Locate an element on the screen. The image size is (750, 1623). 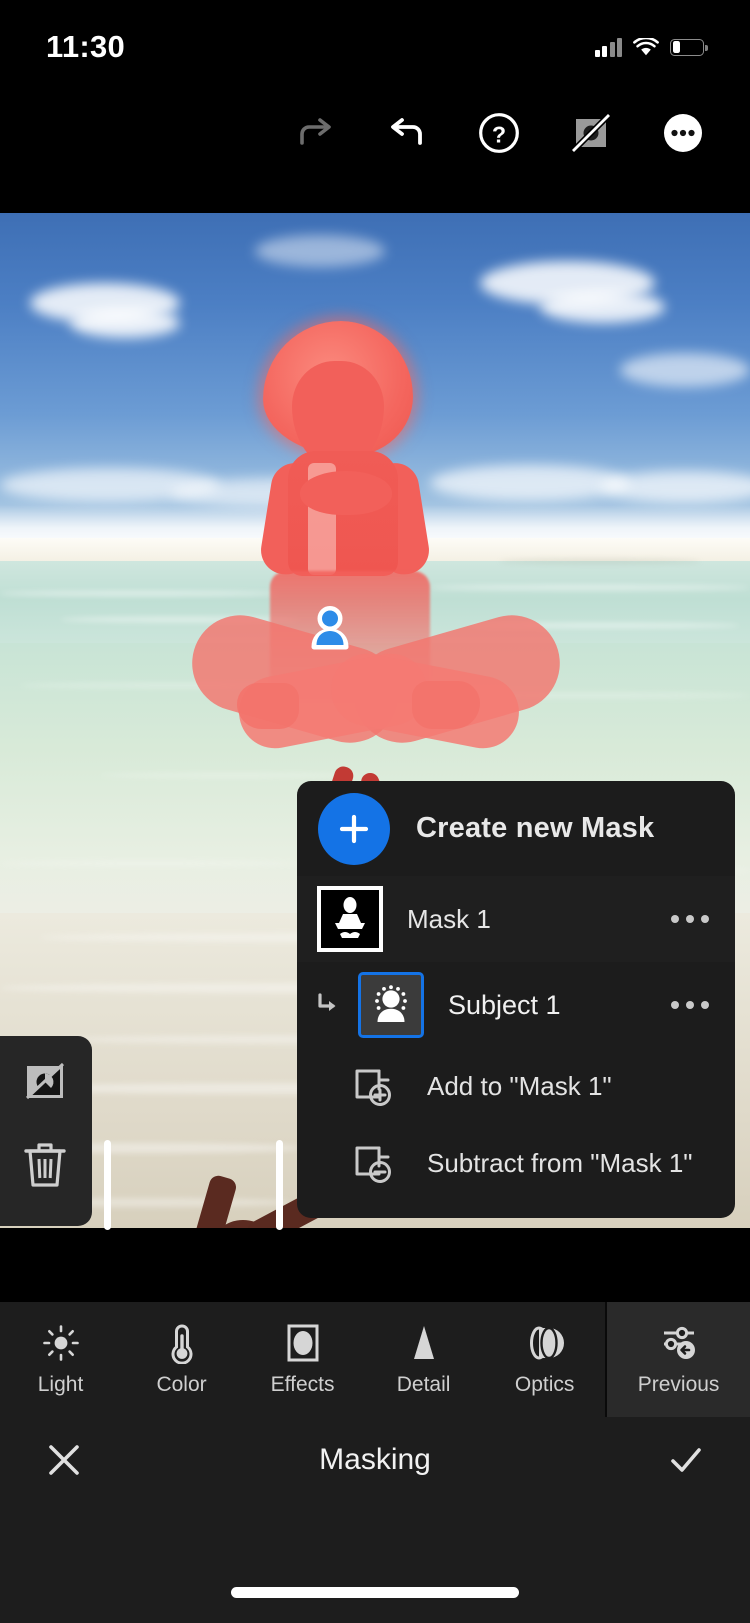
nav-item-detail: Detail is located at coordinates (423, 1359).